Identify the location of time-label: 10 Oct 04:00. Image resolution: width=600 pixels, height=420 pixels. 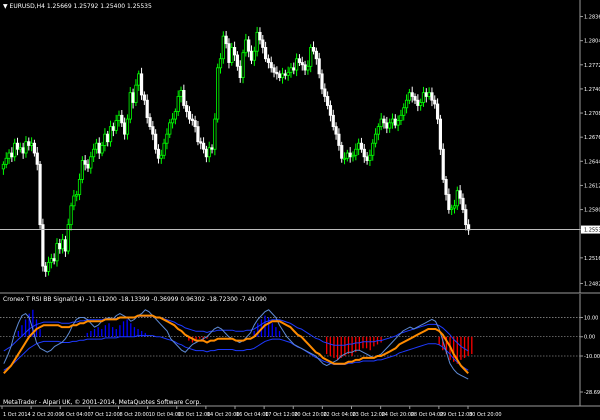
(165, 415).